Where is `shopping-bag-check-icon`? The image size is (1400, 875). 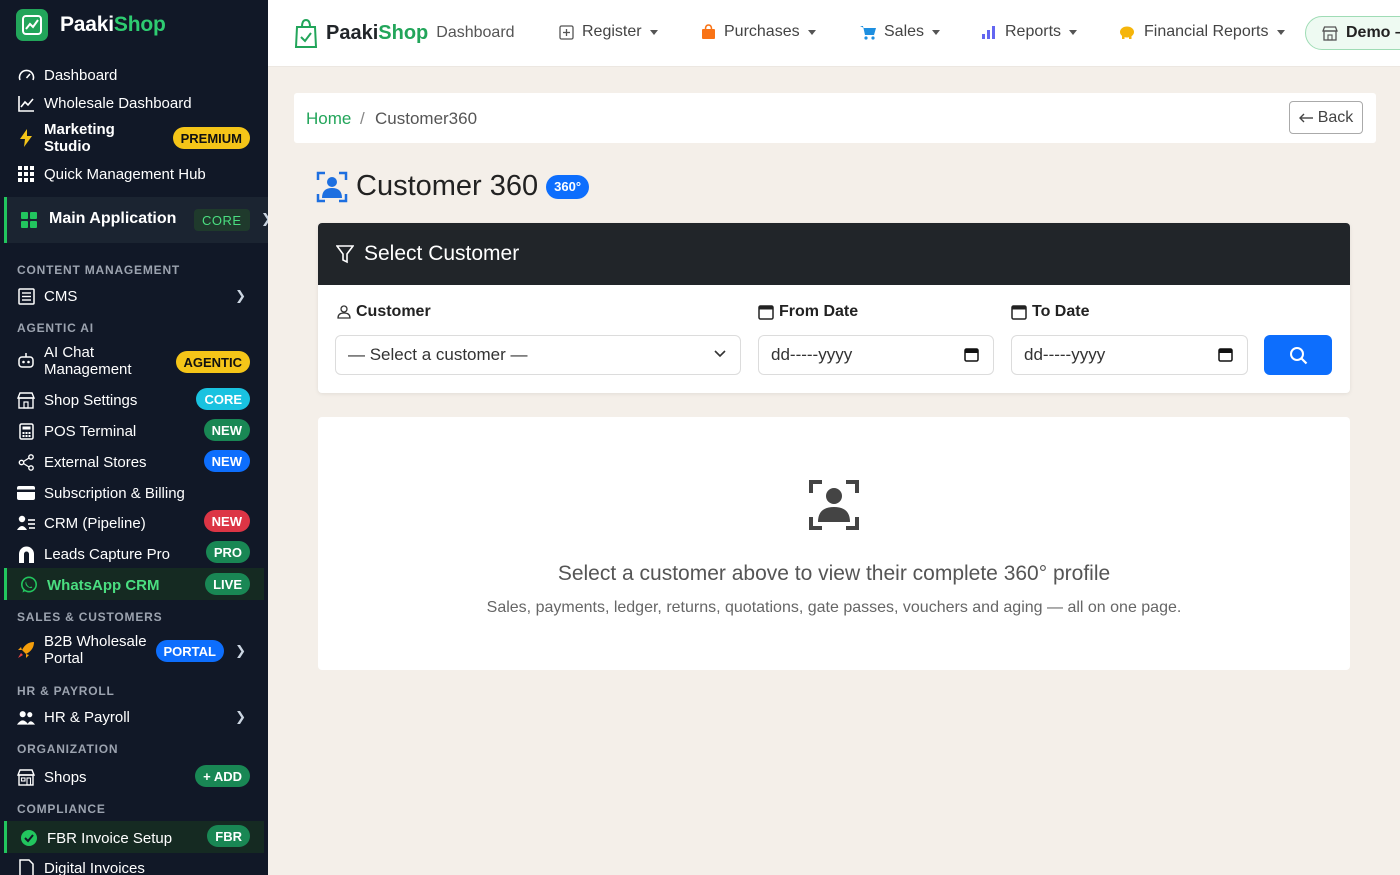 shopping-bag-check-icon is located at coordinates (306, 33).